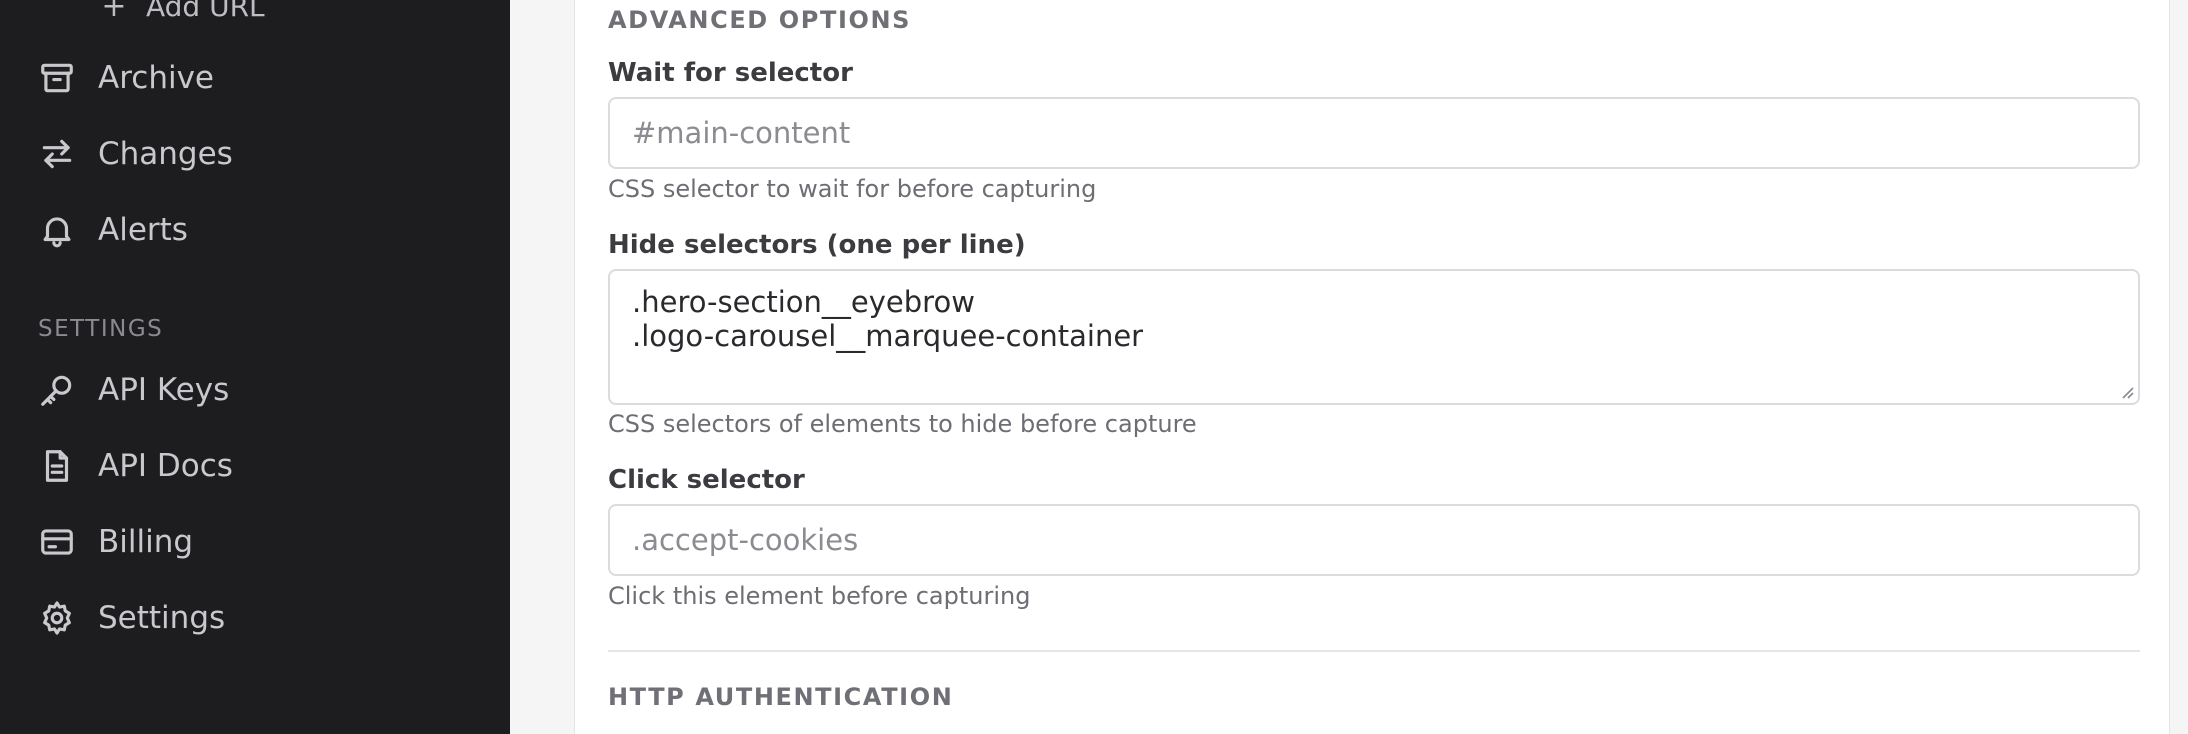 Image resolution: width=2188 pixels, height=734 pixels. What do you see at coordinates (888, 336) in the screenshot?
I see `hide-selector-line: .logo-carousel__marquee-container` at bounding box center [888, 336].